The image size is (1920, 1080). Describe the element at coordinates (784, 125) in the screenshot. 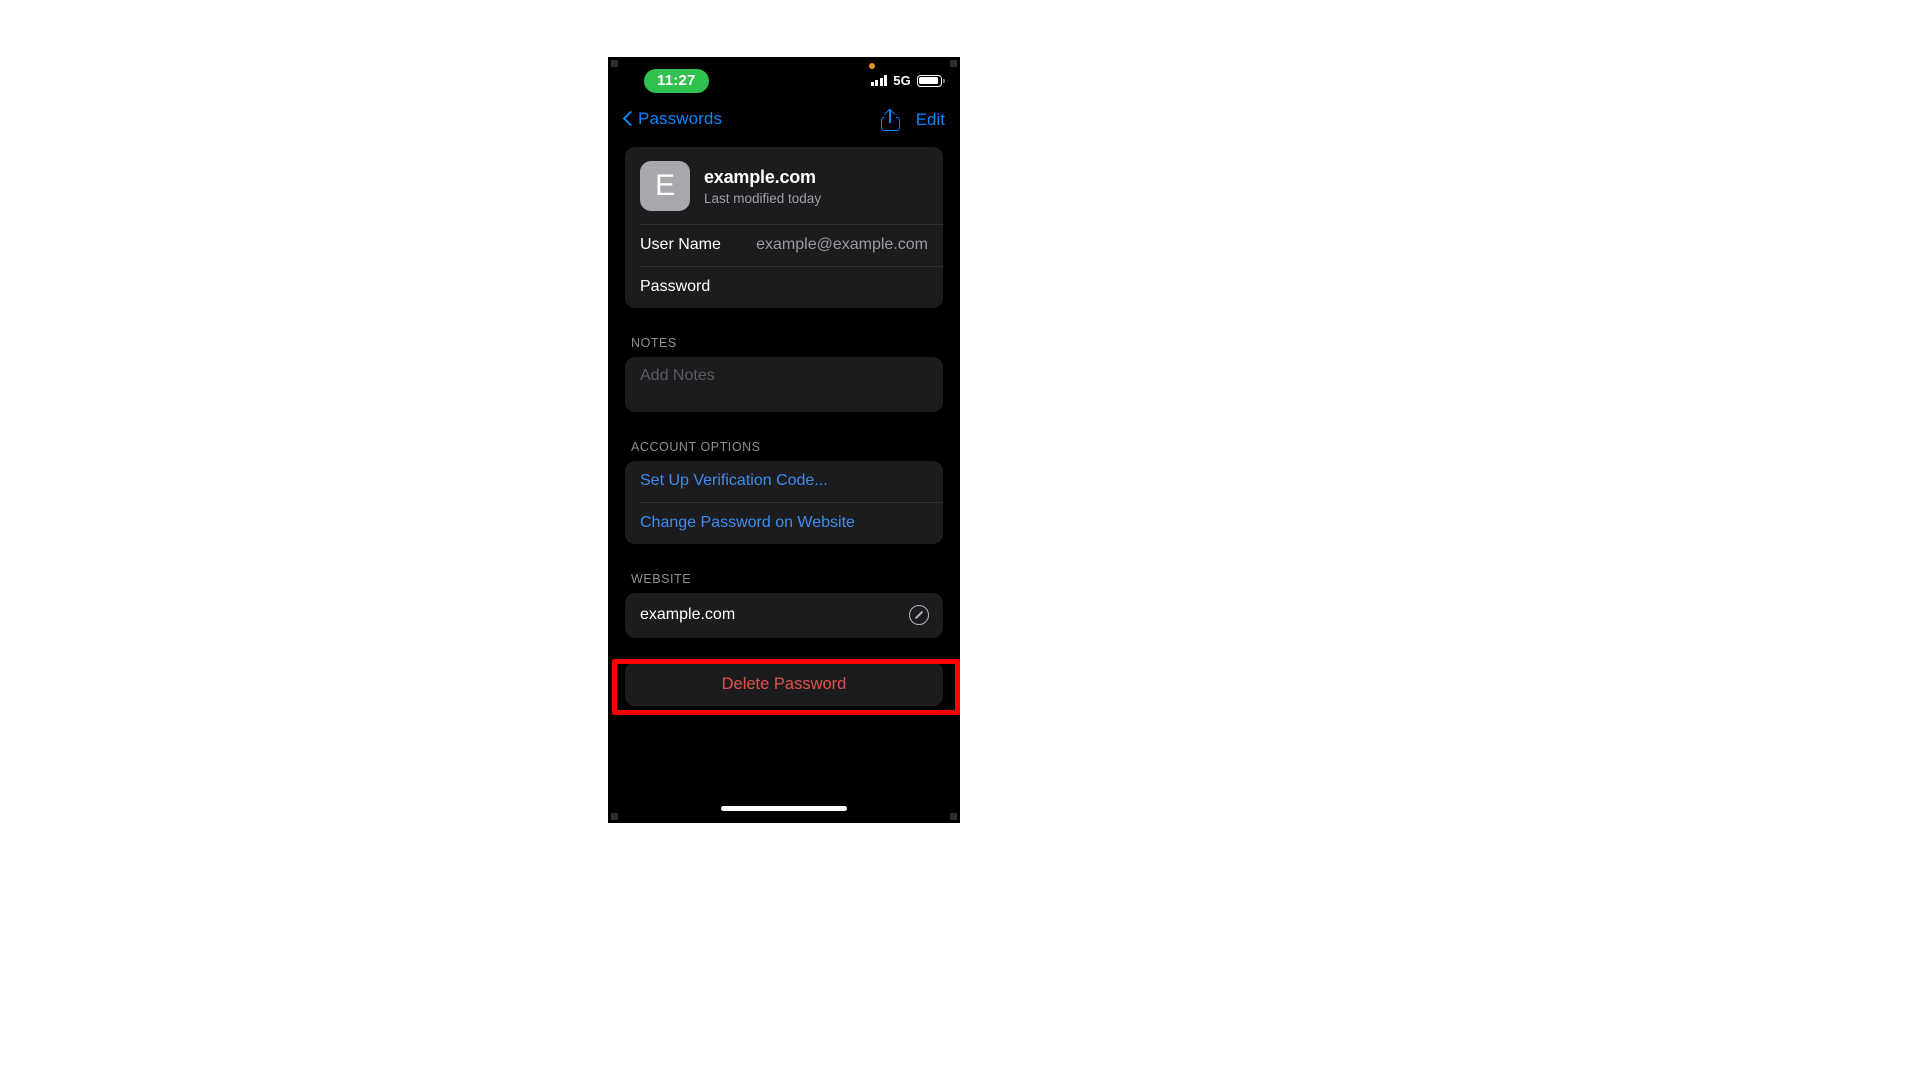

I see `navigation-bar: Passwords Edit` at that location.